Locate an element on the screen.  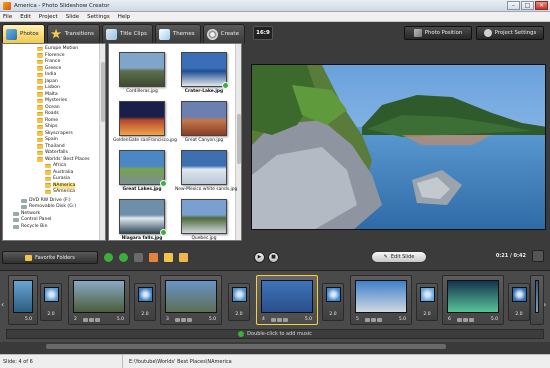
timeline-slide: 5.0 is located at coordinates (23, 300).